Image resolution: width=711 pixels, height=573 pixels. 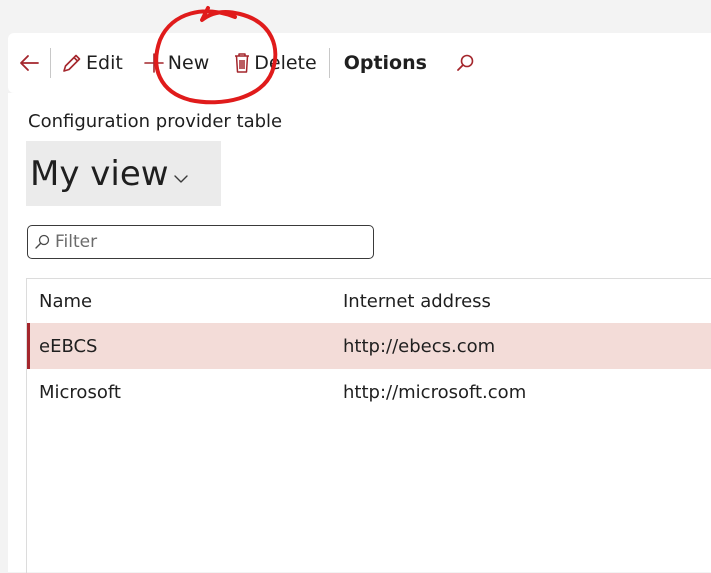 What do you see at coordinates (99, 173) in the screenshot?
I see `page-title: My view` at bounding box center [99, 173].